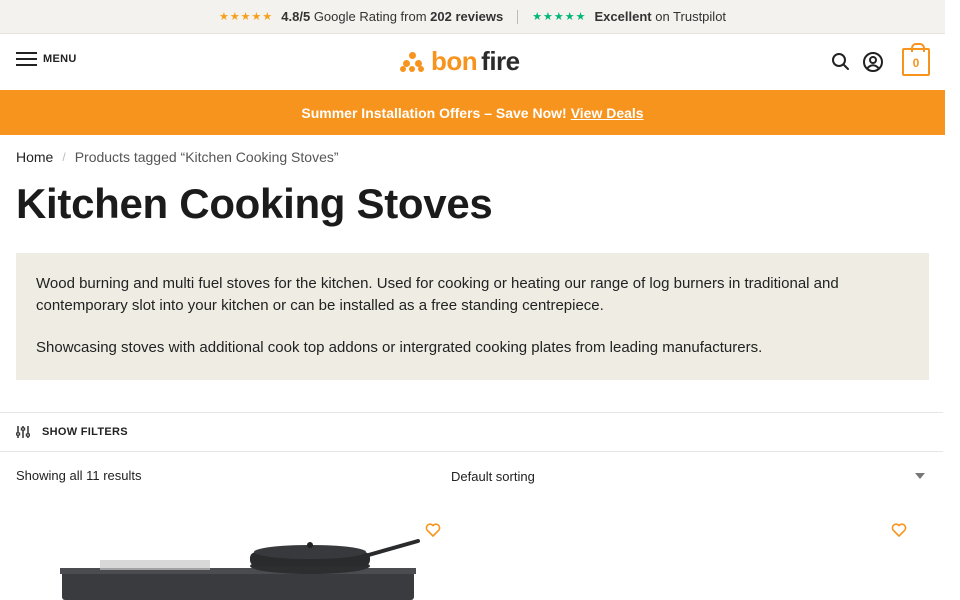 The height and width of the screenshot is (600, 960). What do you see at coordinates (493, 476) in the screenshot?
I see `sorting-selected-value: Default sorting` at bounding box center [493, 476].